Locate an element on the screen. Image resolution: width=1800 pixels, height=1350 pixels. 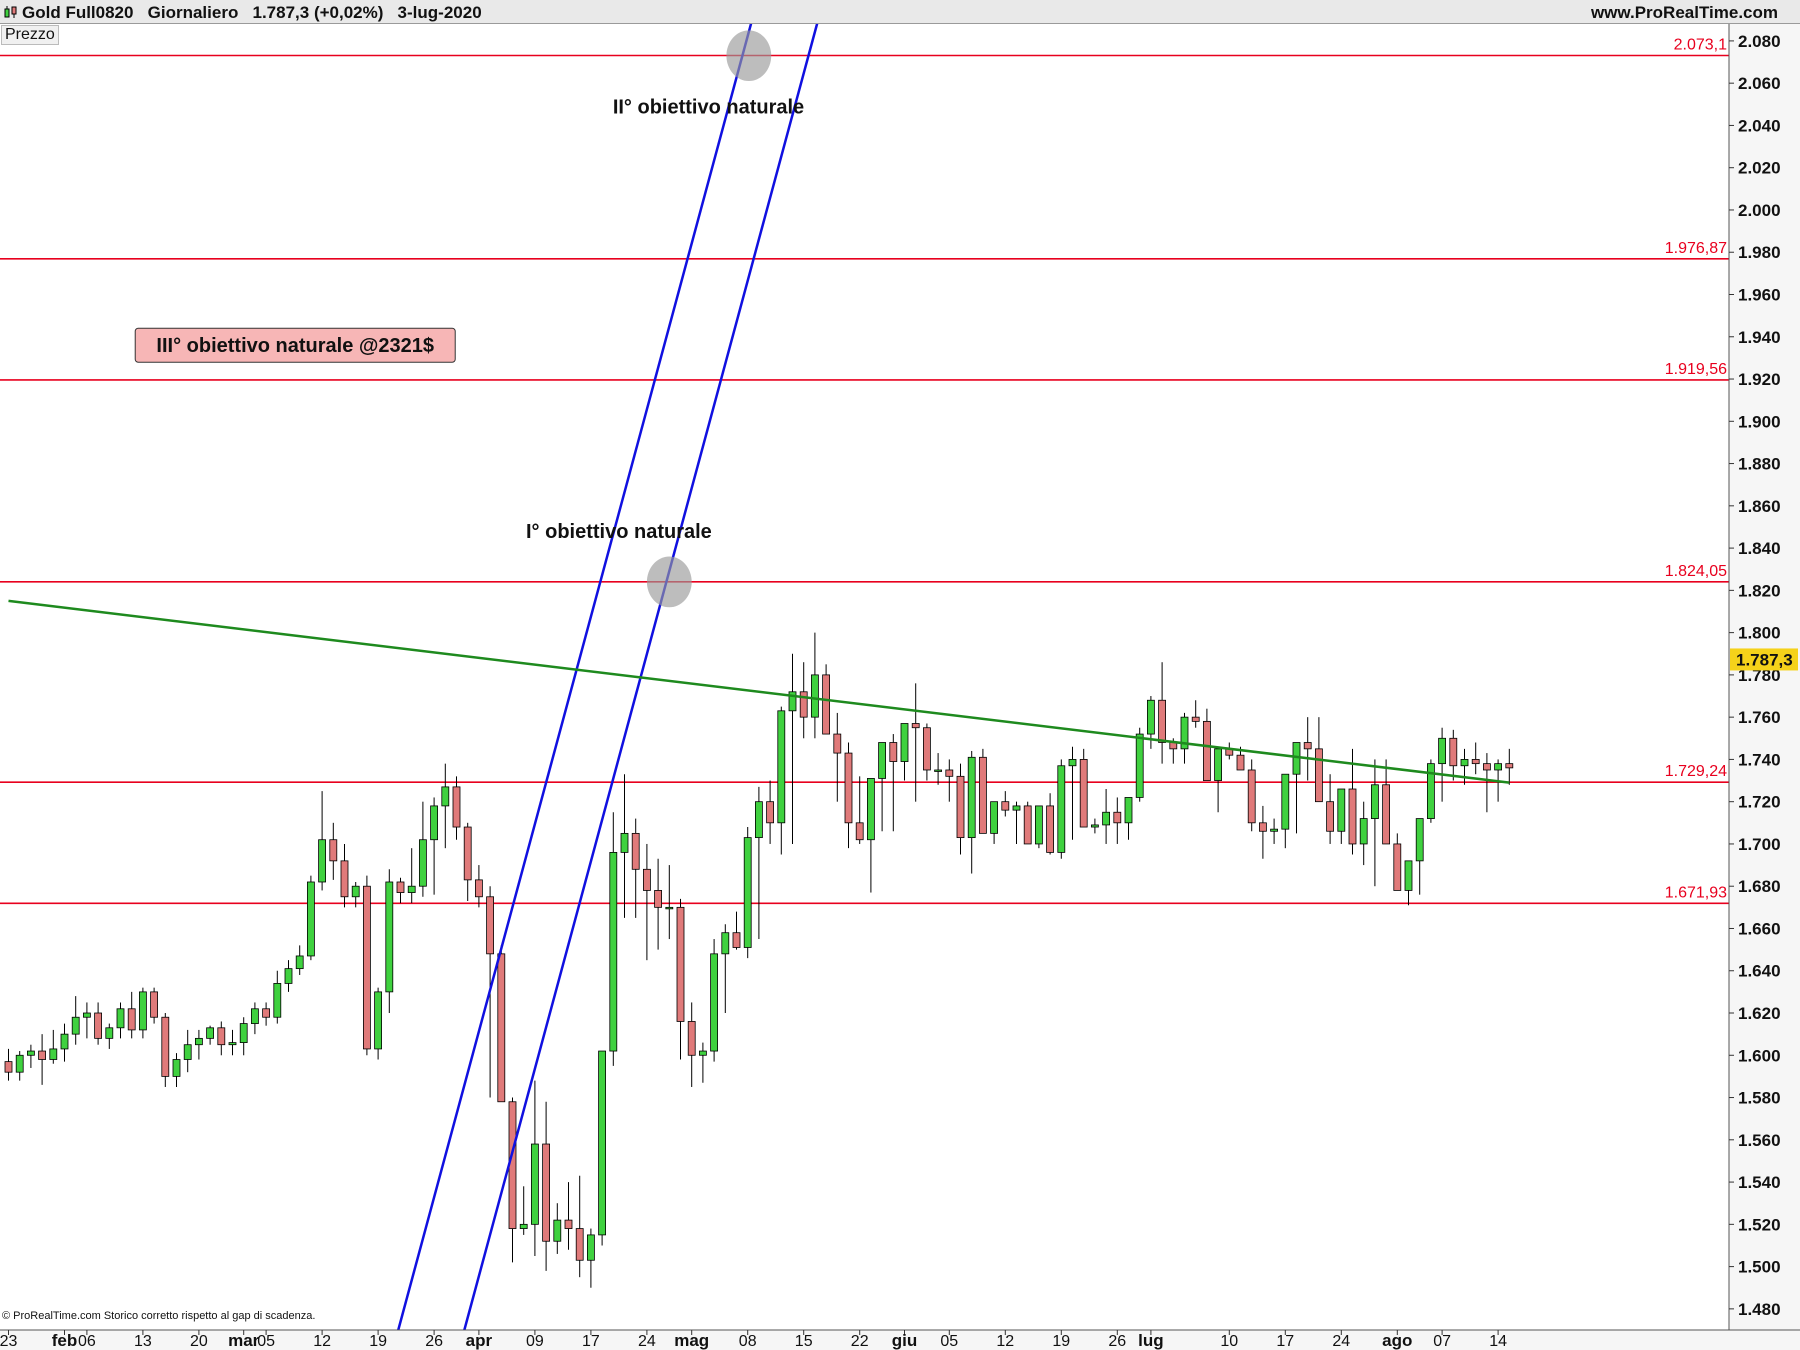
y-tick-label: 1.800 is located at coordinates (1759, 633).